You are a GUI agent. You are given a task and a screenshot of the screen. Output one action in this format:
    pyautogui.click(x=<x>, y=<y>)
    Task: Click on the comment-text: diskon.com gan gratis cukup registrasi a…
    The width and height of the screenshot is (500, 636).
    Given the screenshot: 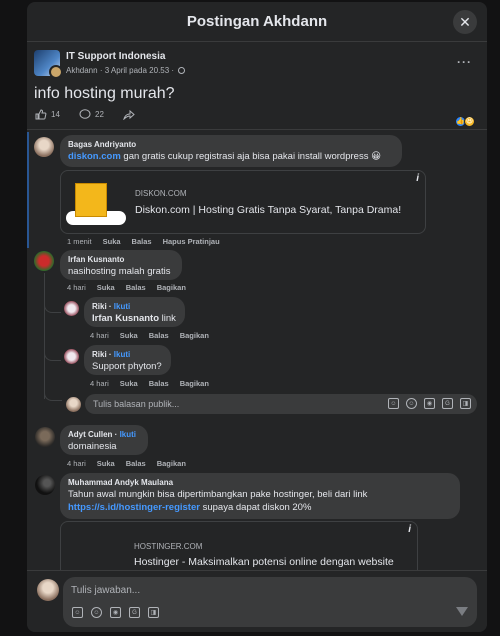 What is the action you would take?
    pyautogui.click(x=231, y=156)
    